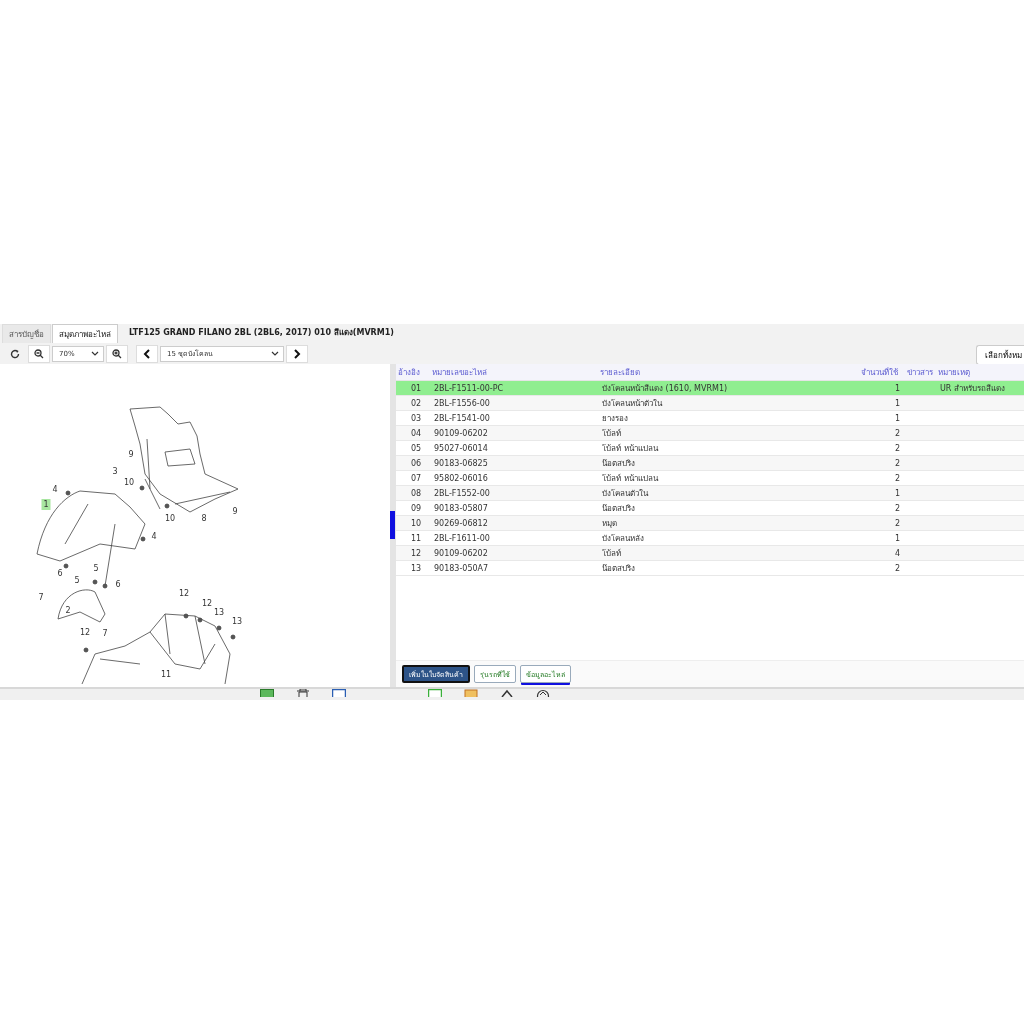 This screenshot has width=1024, height=1024. Describe the element at coordinates (303, 693) in the screenshot. I see `trash-icon` at that location.